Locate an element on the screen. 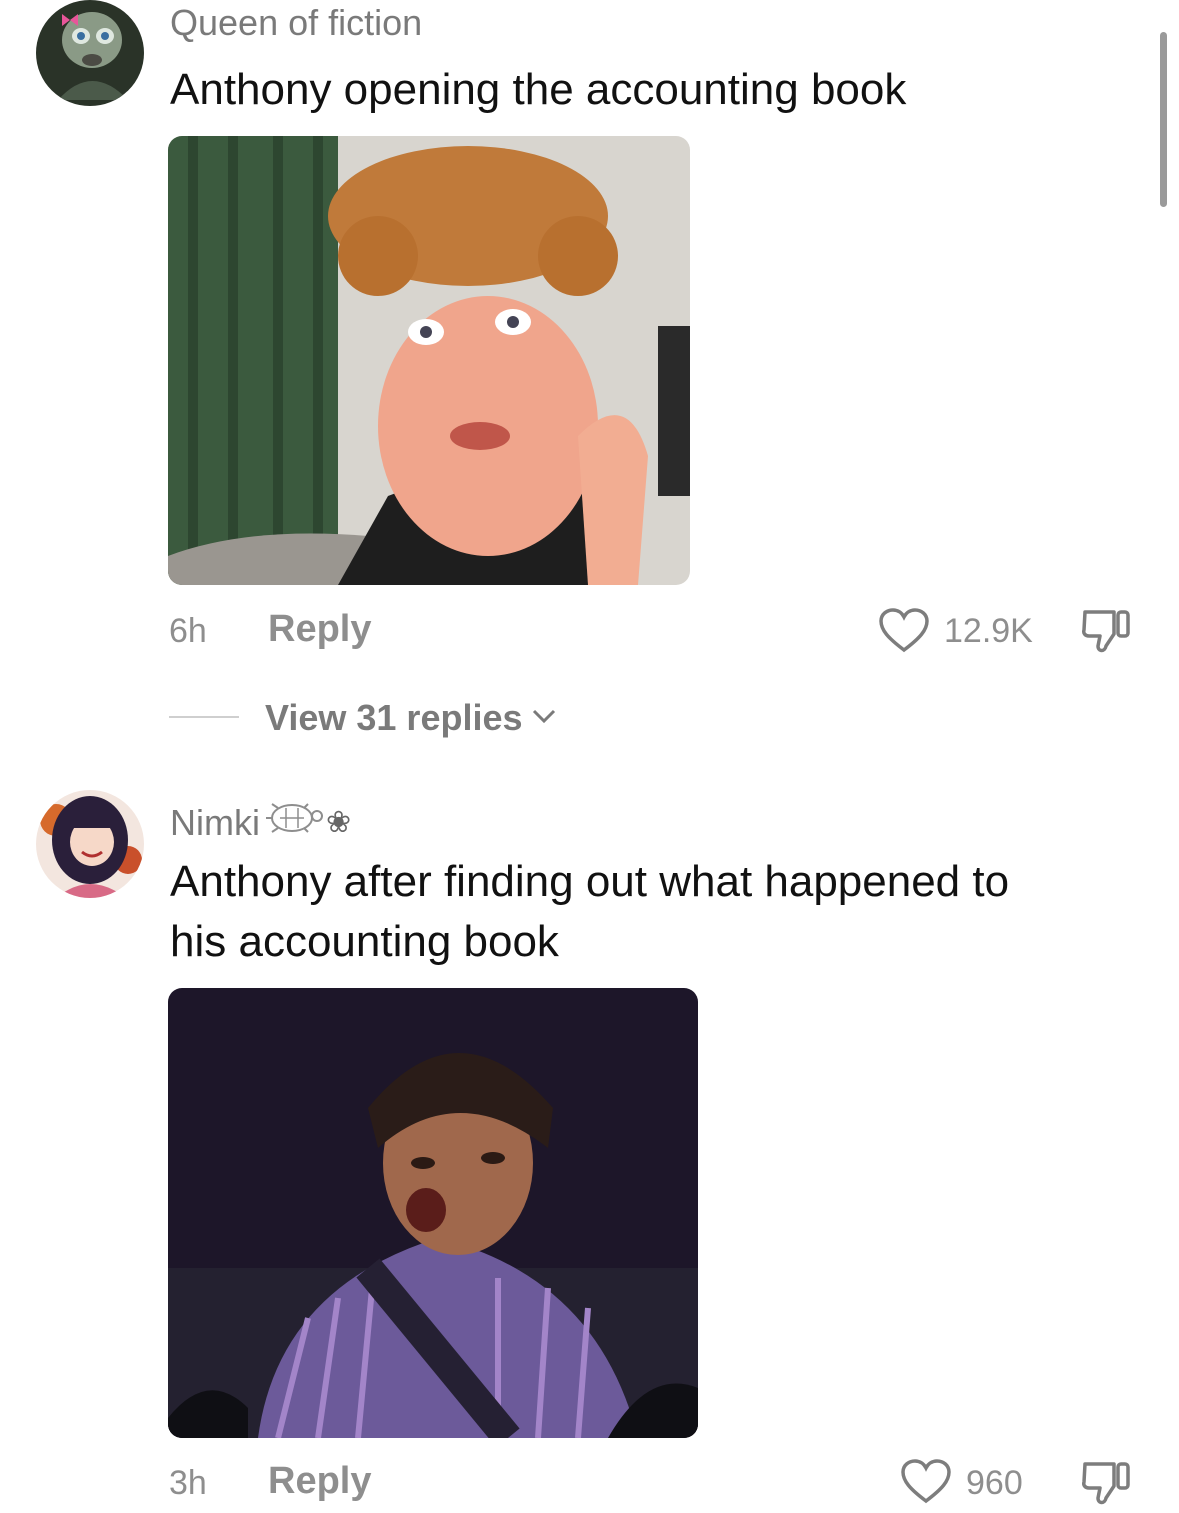 The image size is (1179, 1513). scrollbar is located at coordinates (1163, 119).